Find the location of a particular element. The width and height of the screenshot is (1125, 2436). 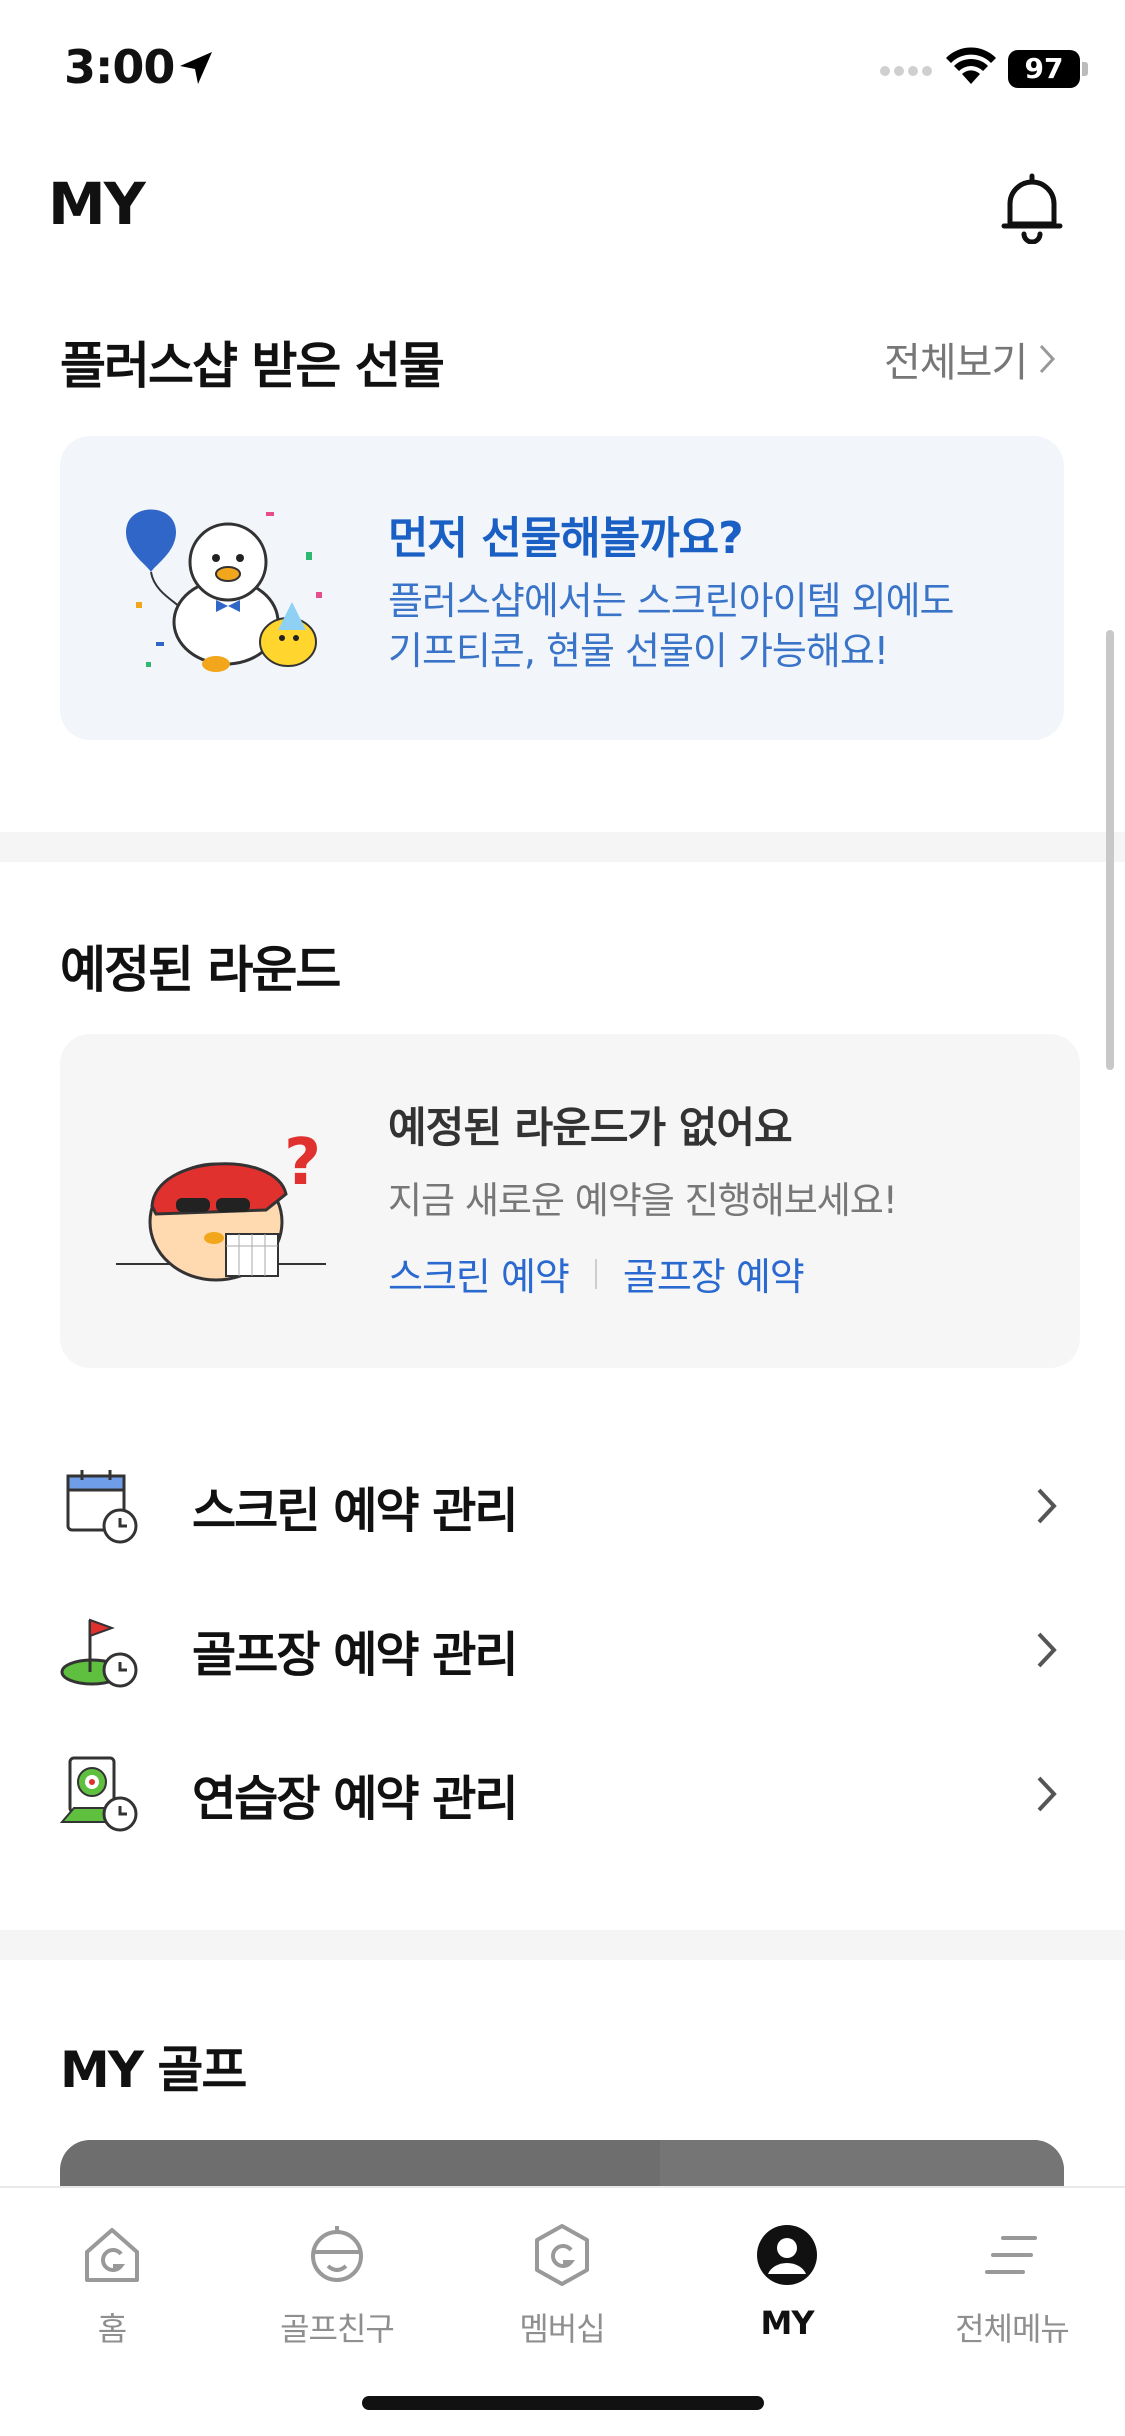

tab-my: MY is located at coordinates (787, 2287).